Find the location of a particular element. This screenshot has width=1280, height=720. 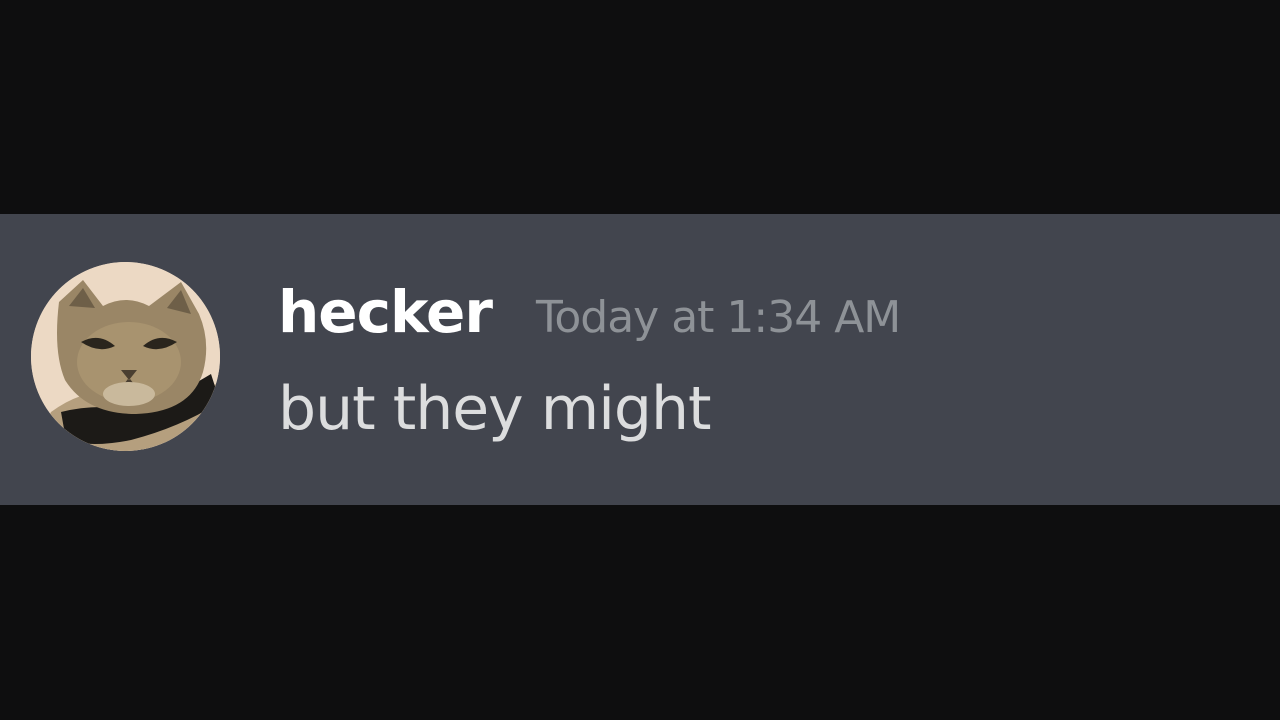

message-header: hecker Today at 1:34 AM is located at coordinates (589, 318).